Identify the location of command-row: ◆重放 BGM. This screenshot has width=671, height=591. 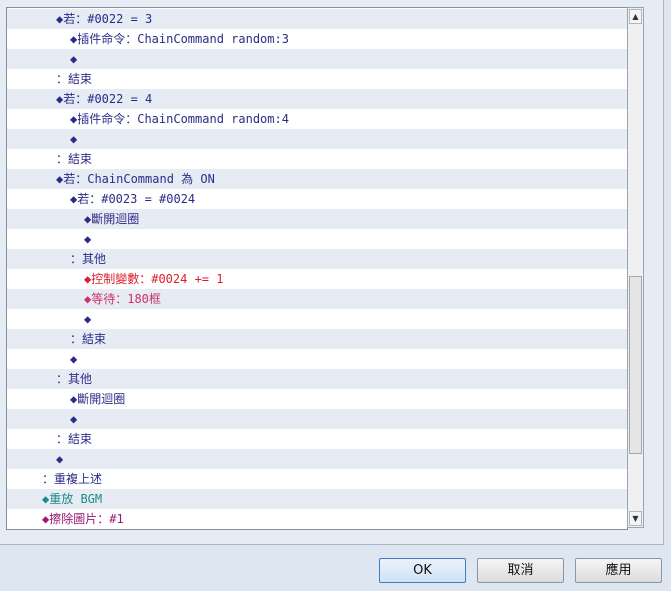
(317, 499).